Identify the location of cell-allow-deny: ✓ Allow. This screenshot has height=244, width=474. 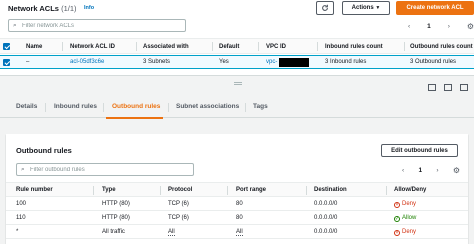
(405, 218).